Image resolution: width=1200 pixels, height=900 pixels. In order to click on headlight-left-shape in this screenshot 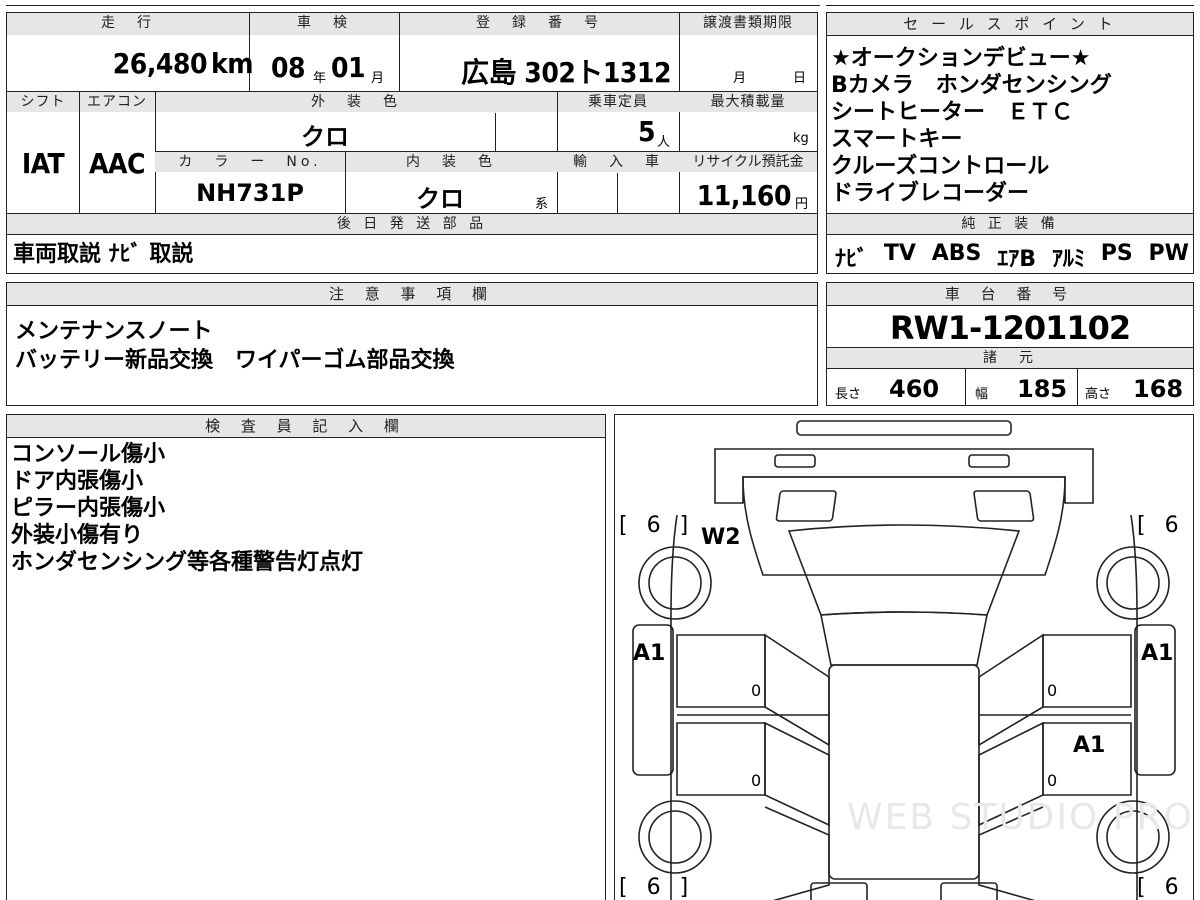, I will do `click(795, 461)`.